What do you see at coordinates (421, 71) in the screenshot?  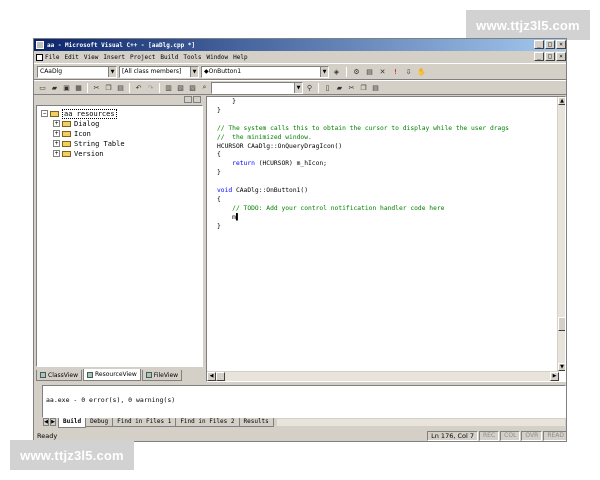 I see `breakpoint-icon: ✋` at bounding box center [421, 71].